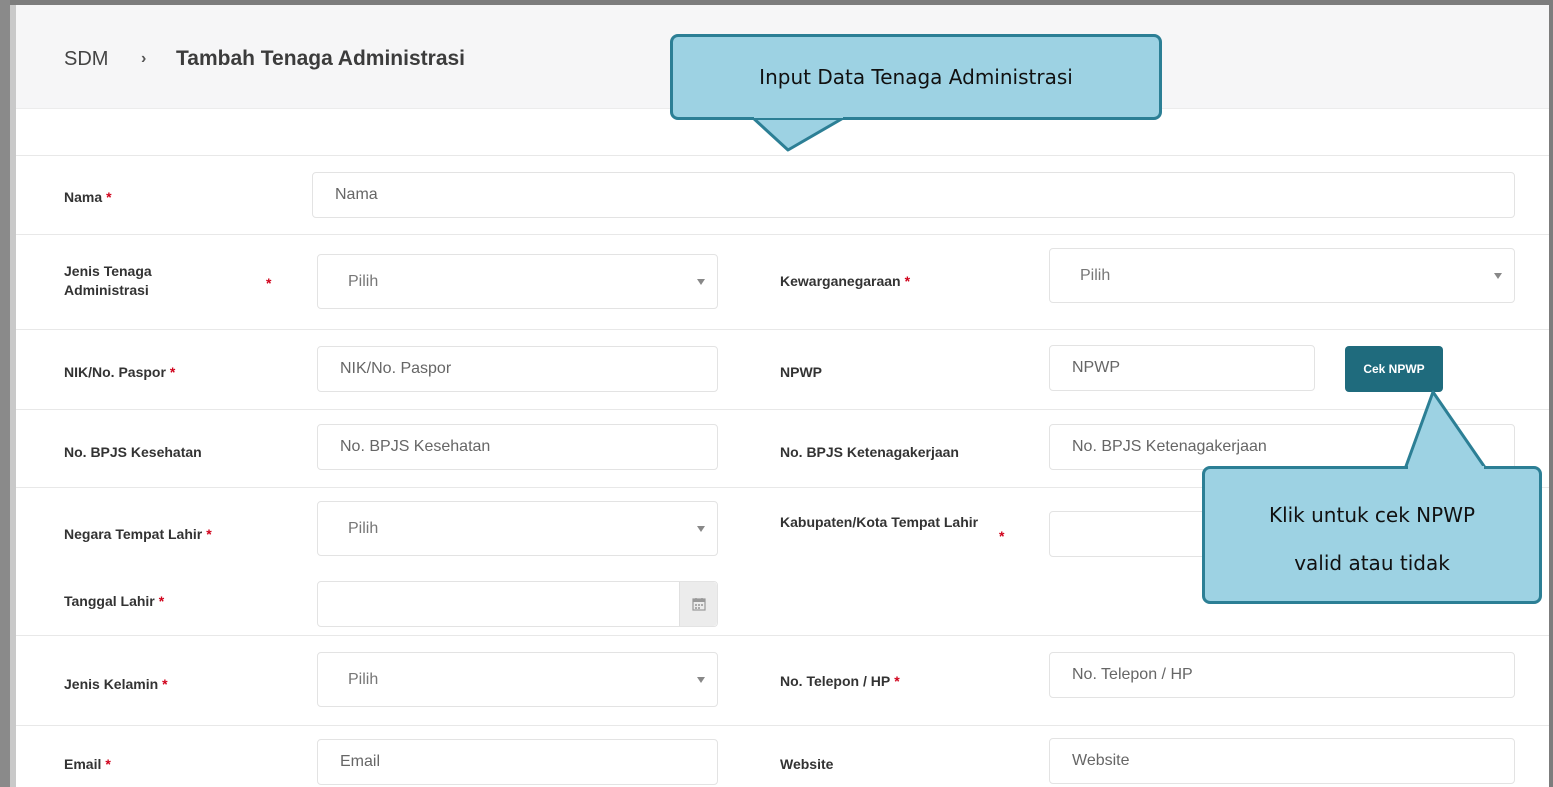  Describe the element at coordinates (517, 528) in the screenshot. I see `negara-lahir-select: Pilih` at that location.